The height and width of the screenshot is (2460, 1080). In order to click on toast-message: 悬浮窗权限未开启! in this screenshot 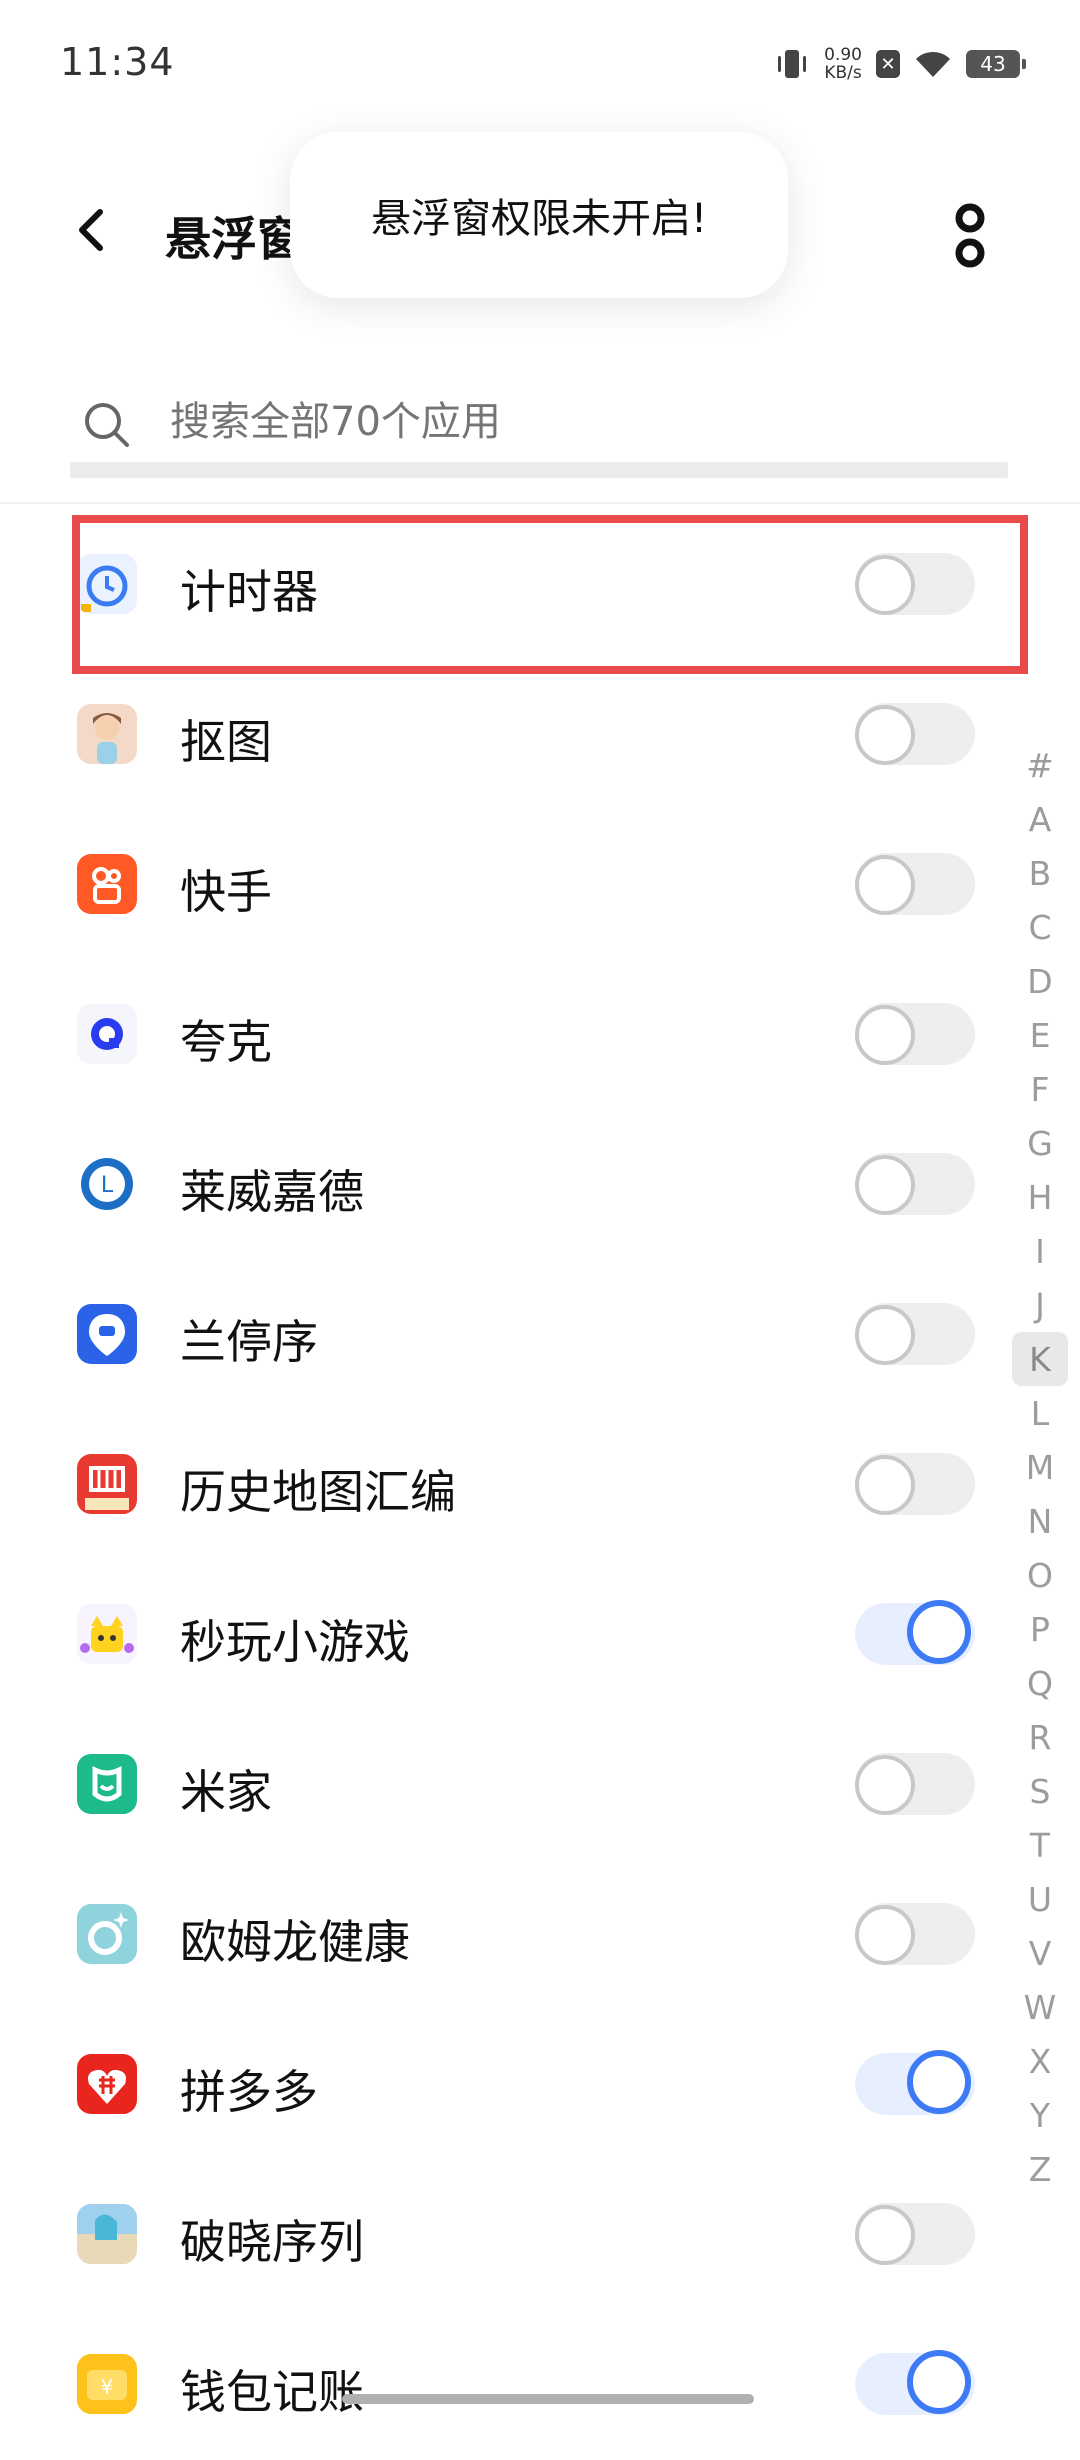, I will do `click(539, 215)`.